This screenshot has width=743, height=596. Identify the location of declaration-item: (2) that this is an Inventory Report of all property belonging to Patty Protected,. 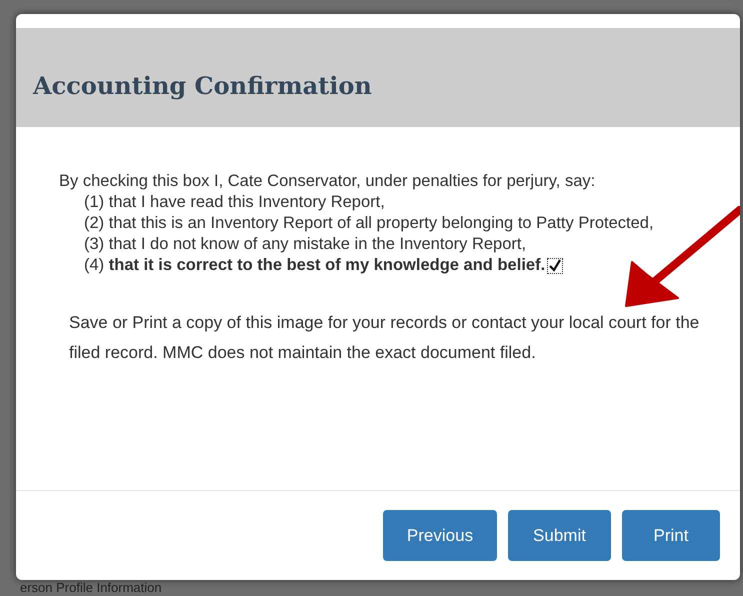
(369, 223).